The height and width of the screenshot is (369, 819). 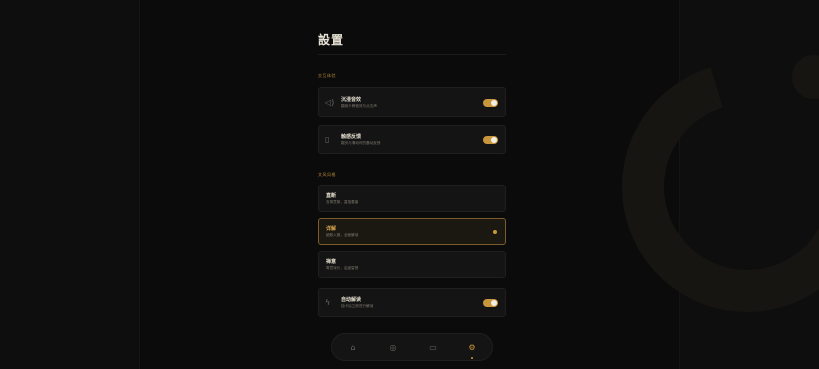 What do you see at coordinates (351, 300) in the screenshot?
I see `setting-title: 自动解读` at bounding box center [351, 300].